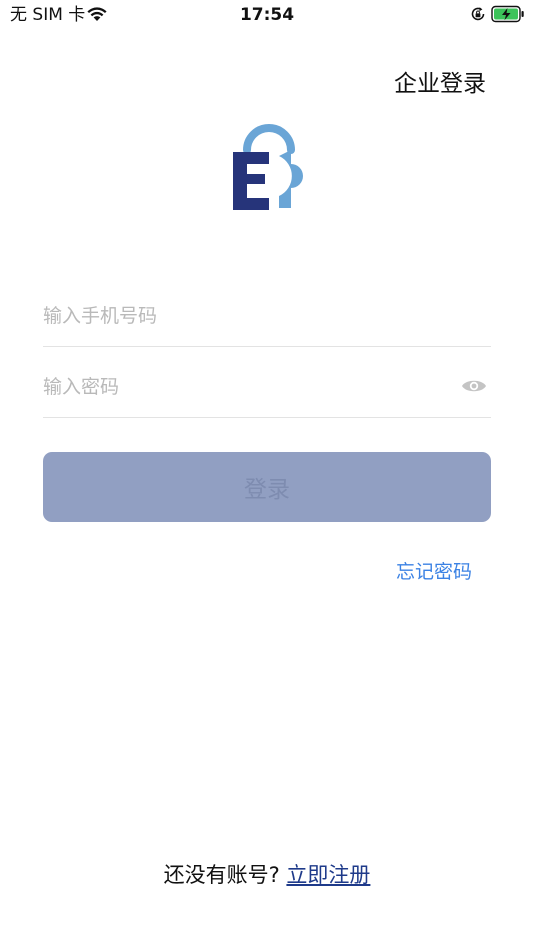 The image size is (534, 950). I want to click on battery-charging-icon, so click(507, 14).